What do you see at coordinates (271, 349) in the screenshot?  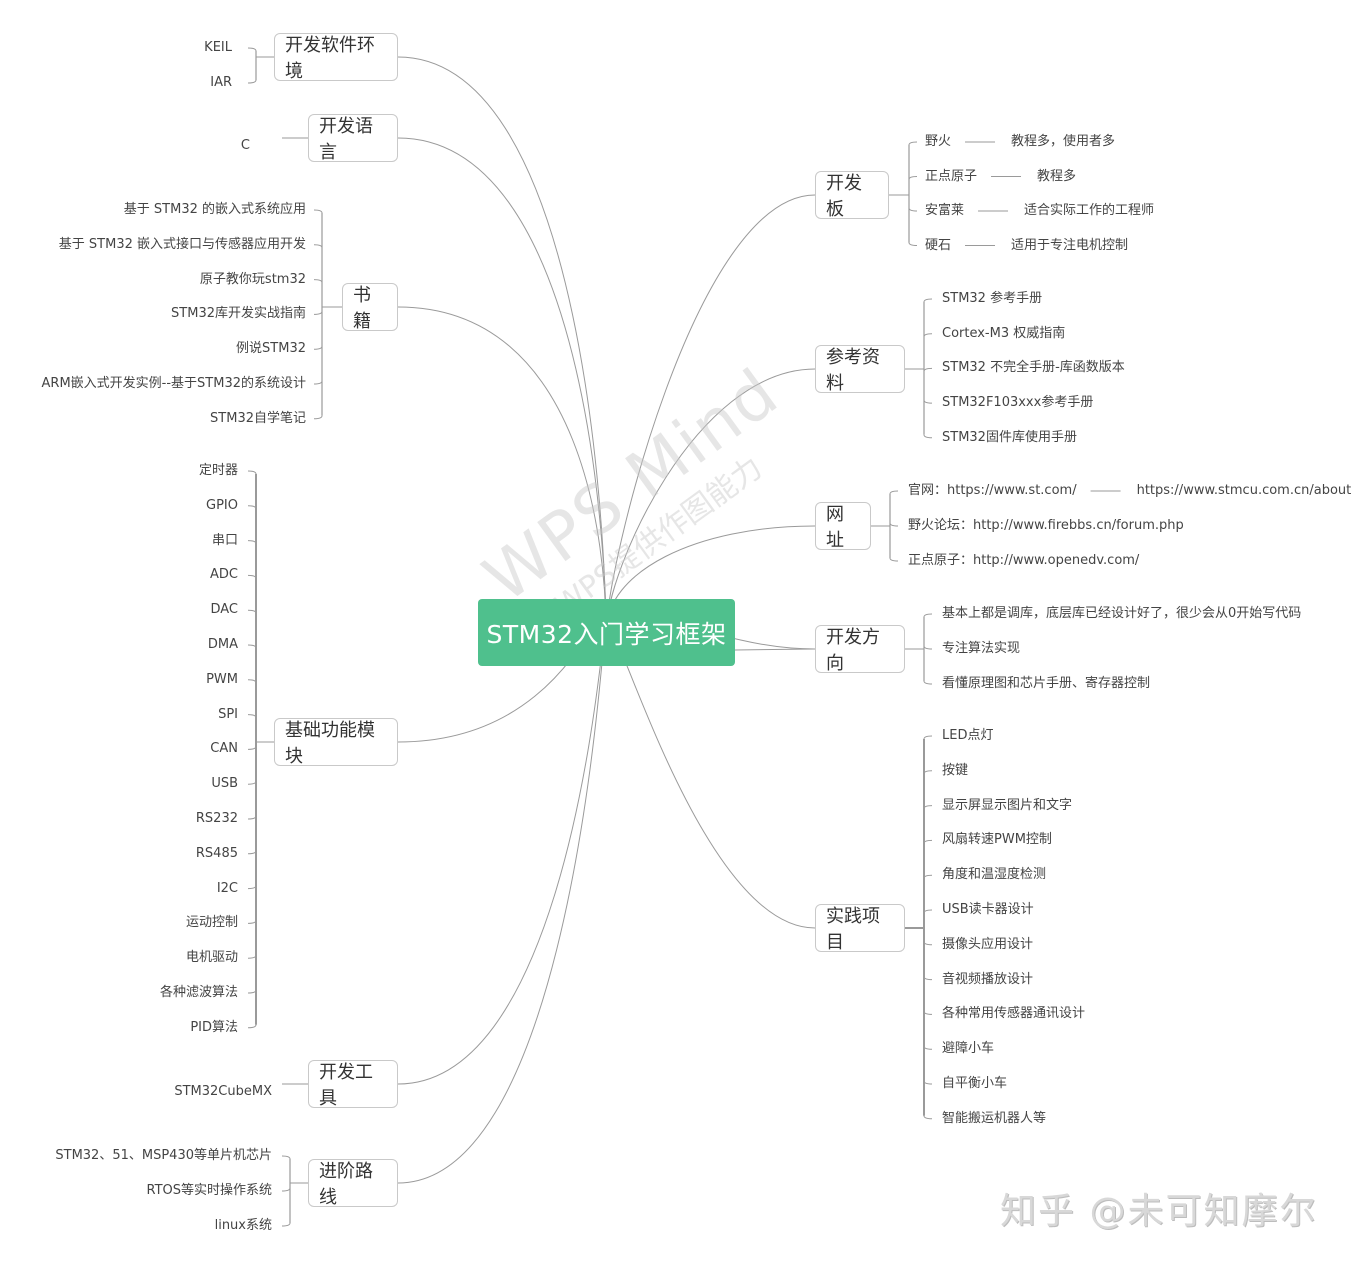 I see `leaf-item: 例说STM32` at bounding box center [271, 349].